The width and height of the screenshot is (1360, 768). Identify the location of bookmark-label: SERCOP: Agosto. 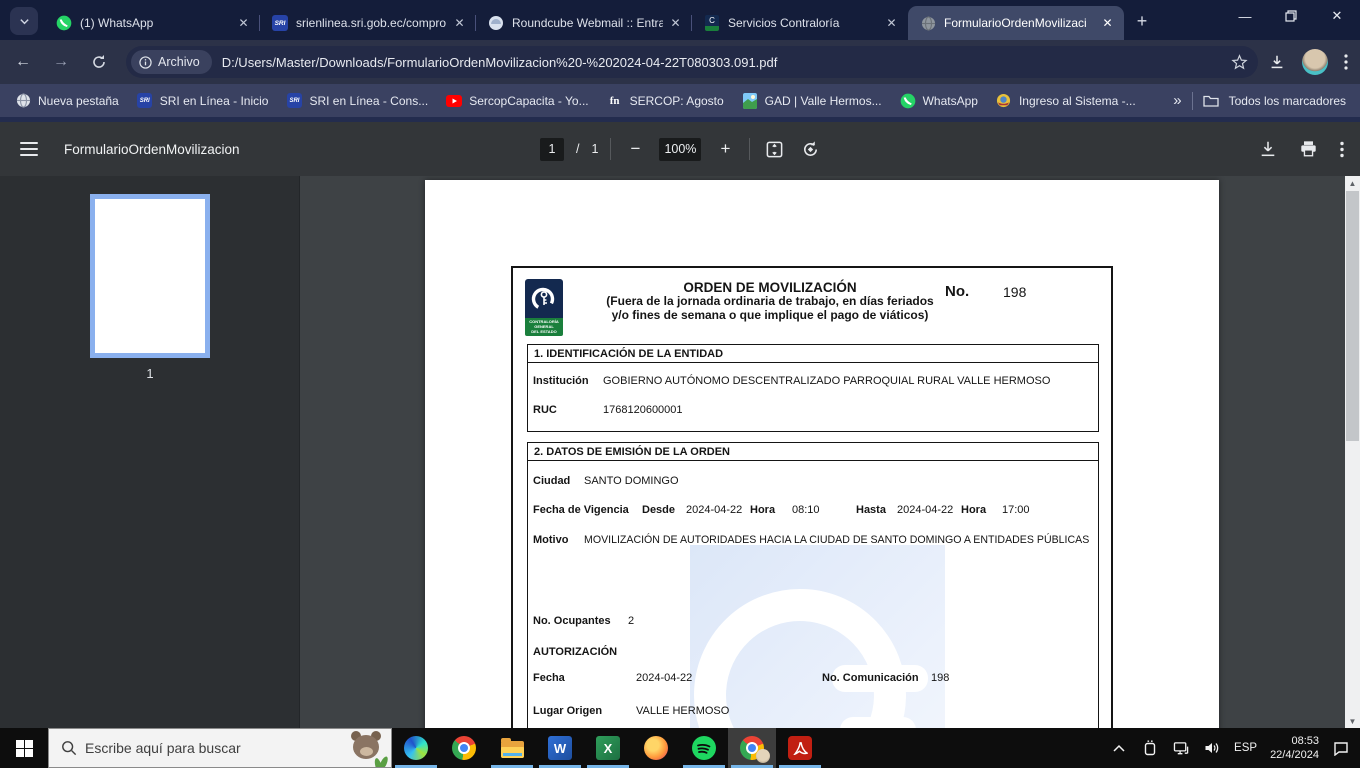
(676, 100).